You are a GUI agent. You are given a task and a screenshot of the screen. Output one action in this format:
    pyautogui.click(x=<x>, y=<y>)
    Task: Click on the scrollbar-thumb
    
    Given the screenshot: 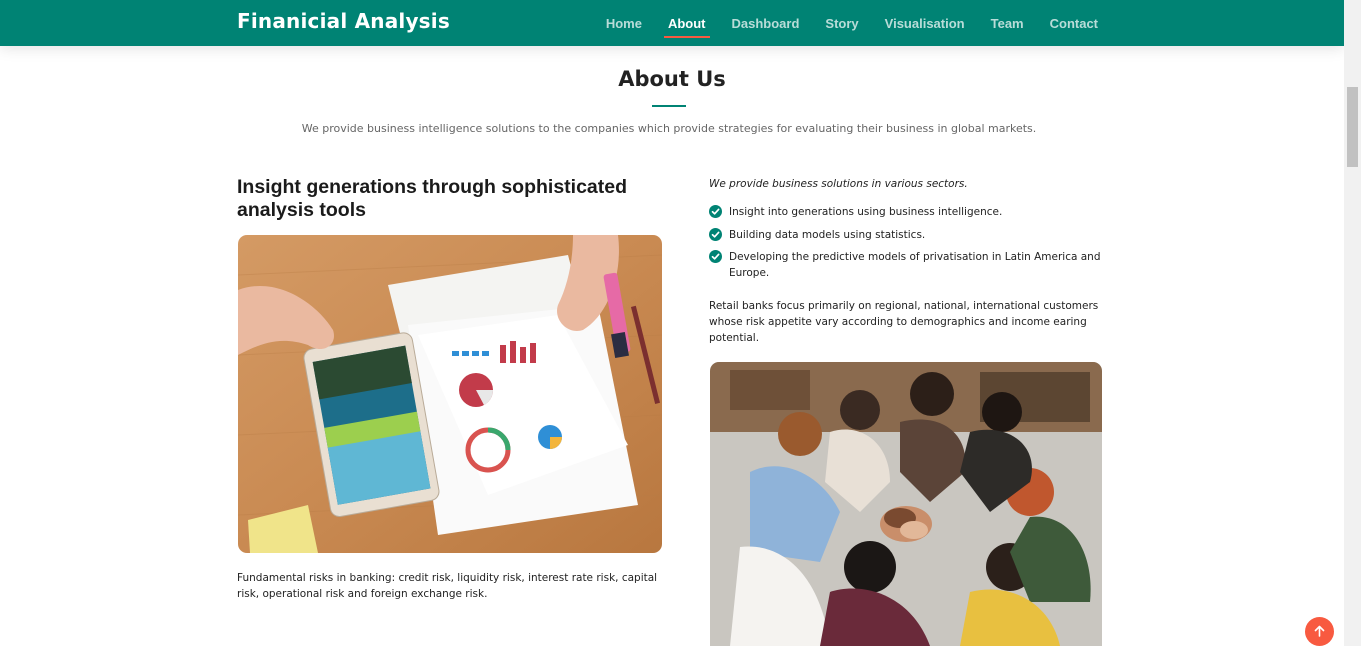 What is the action you would take?
    pyautogui.click(x=1352, y=127)
    